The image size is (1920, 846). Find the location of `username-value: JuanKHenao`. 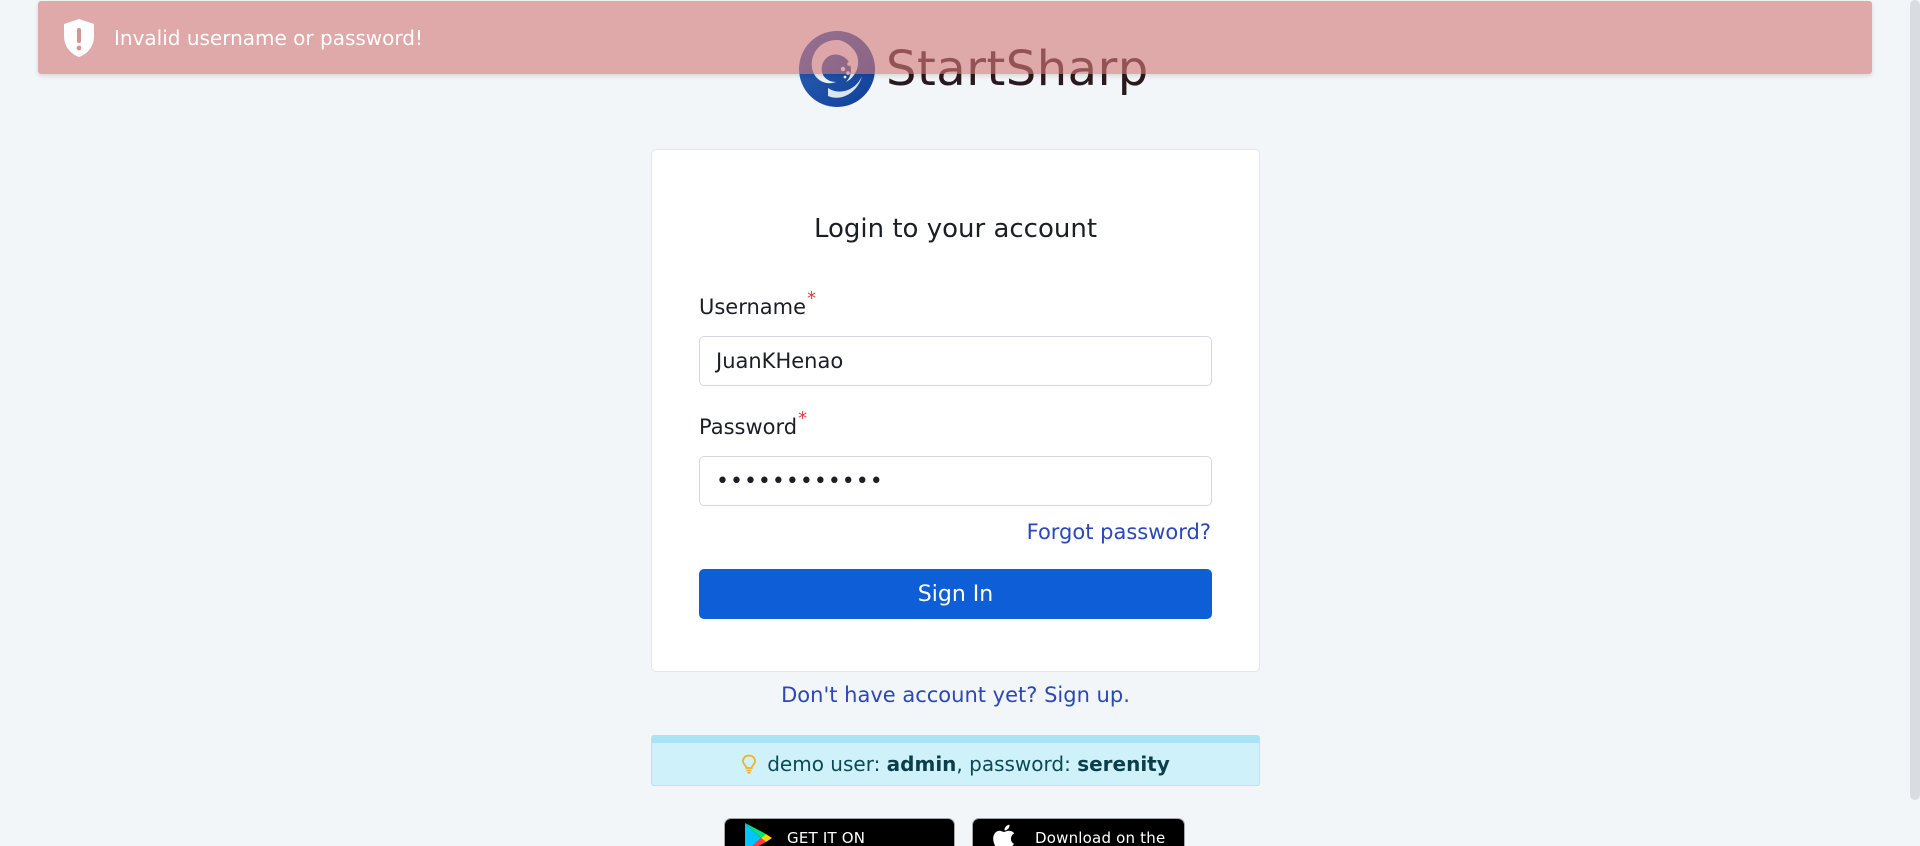

username-value: JuanKHenao is located at coordinates (780, 361).